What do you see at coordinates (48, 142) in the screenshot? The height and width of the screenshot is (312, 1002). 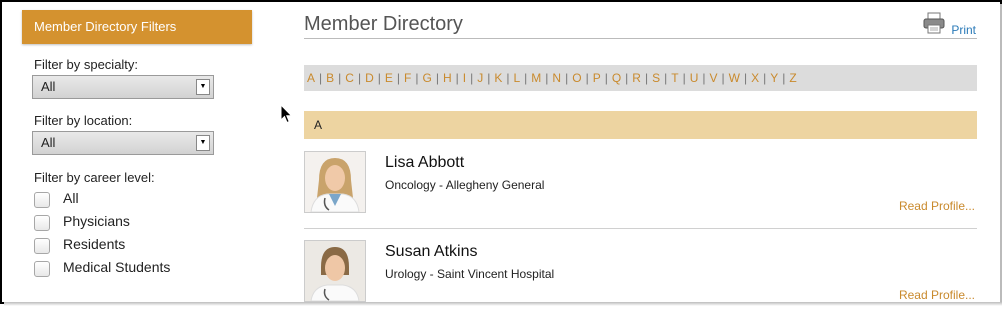 I see `location-select-value: All` at bounding box center [48, 142].